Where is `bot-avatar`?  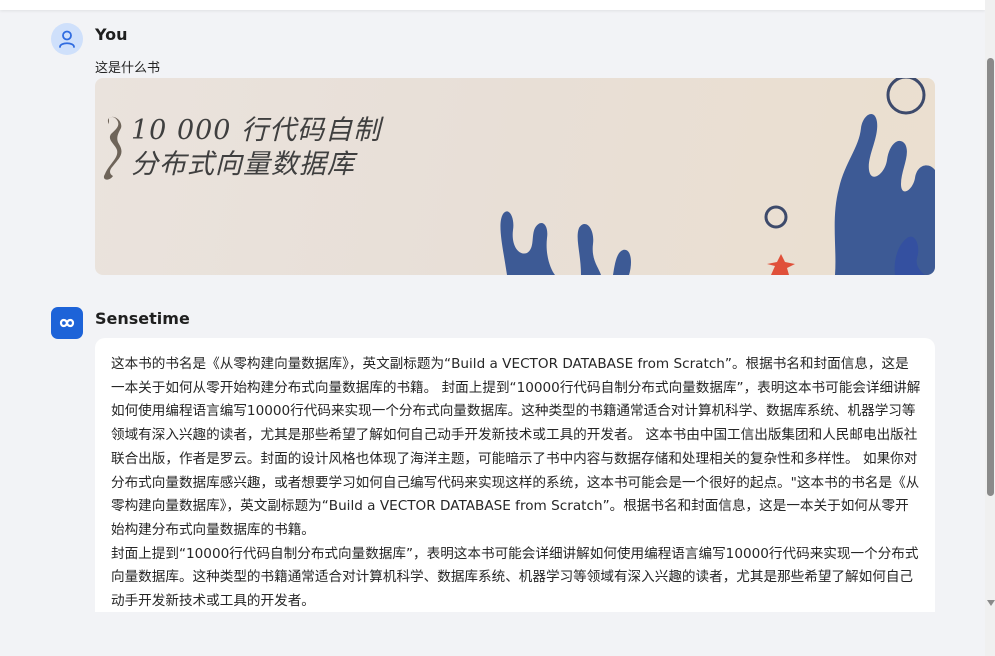
bot-avatar is located at coordinates (67, 323).